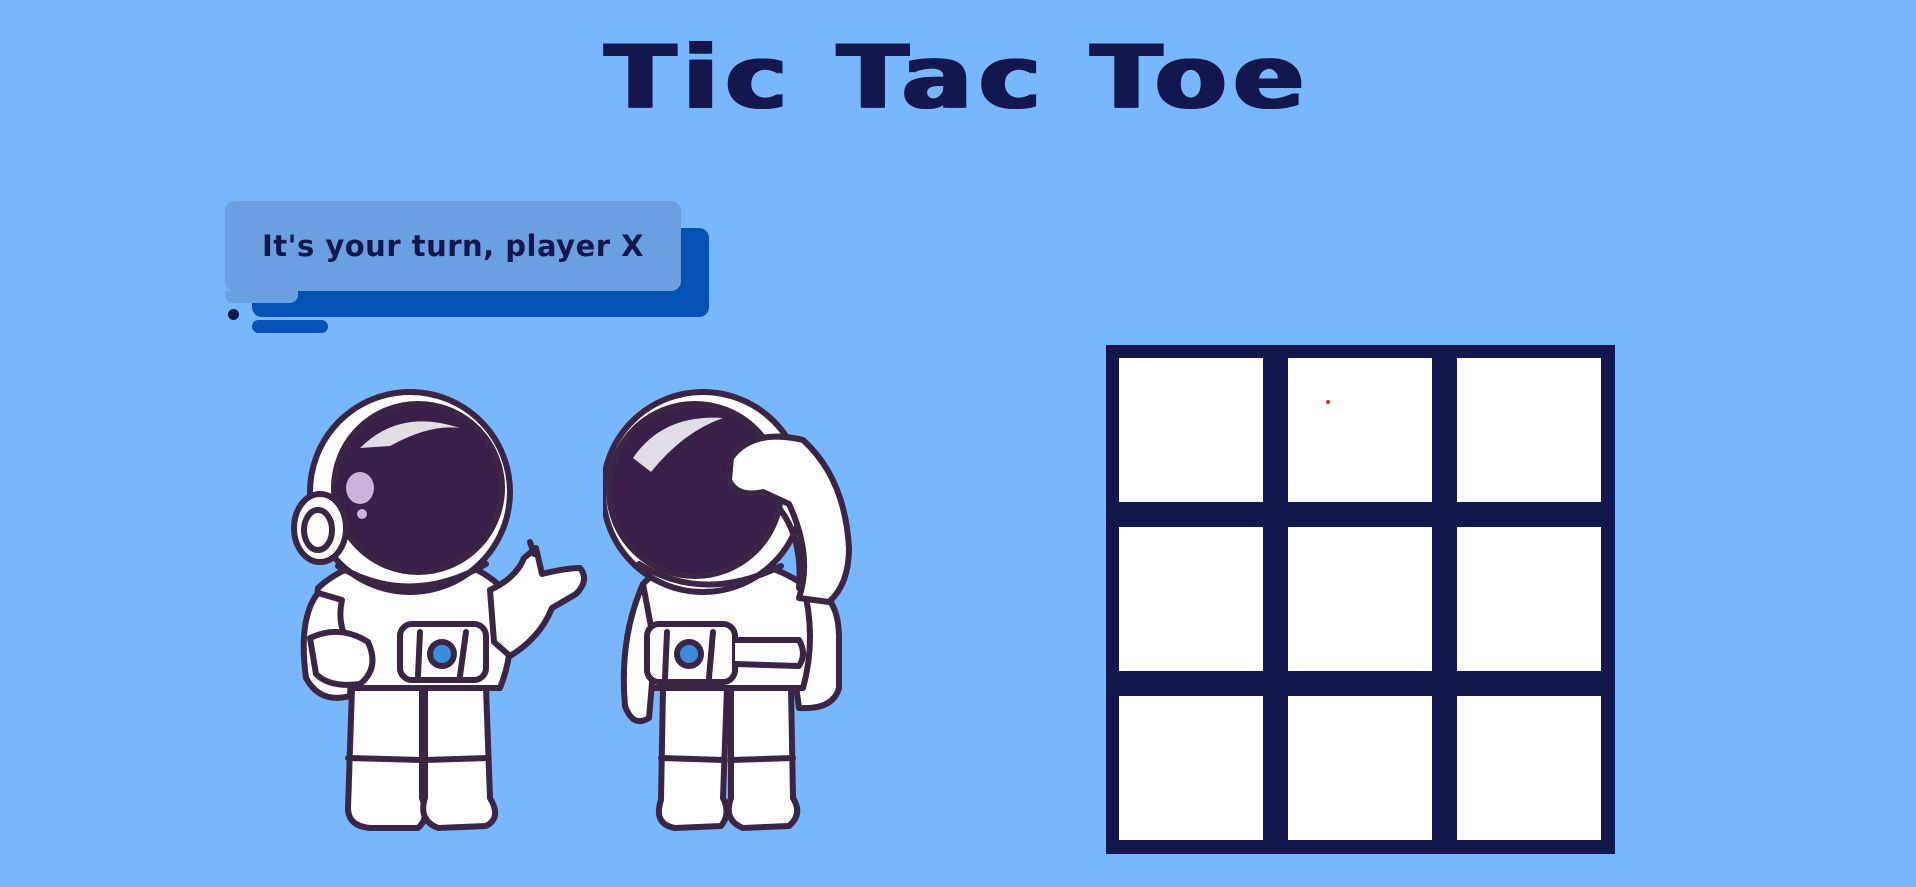 The height and width of the screenshot is (887, 1916). I want to click on turn-status-text: It's your turn, player X, so click(453, 246).